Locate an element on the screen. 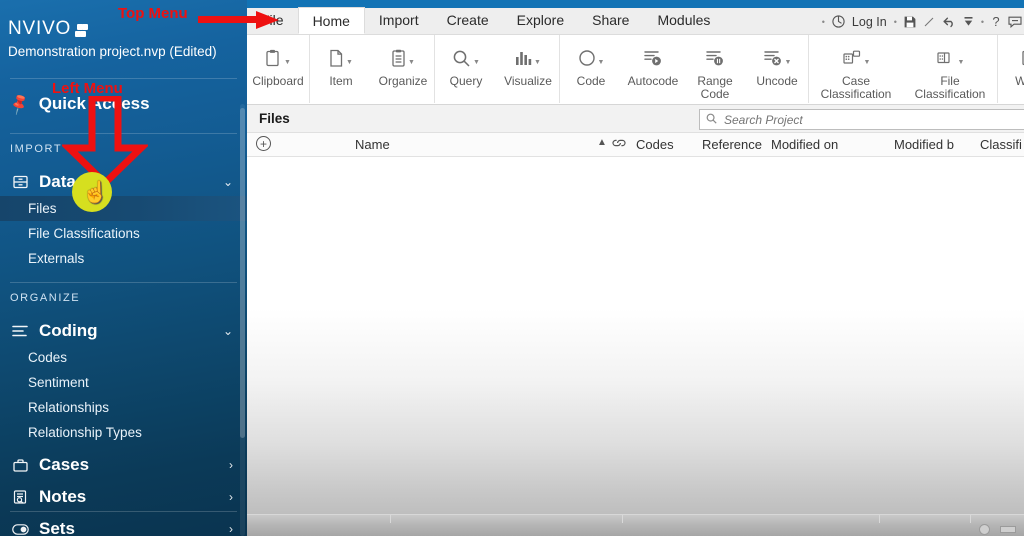  sidebar-group-notes: Notes › is located at coordinates (123, 497).